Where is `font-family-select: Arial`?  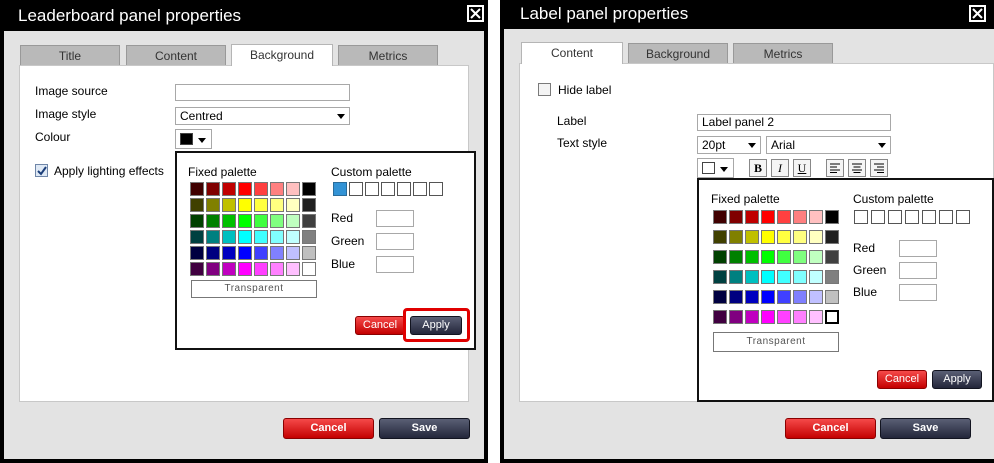
font-family-select: Arial is located at coordinates (828, 145).